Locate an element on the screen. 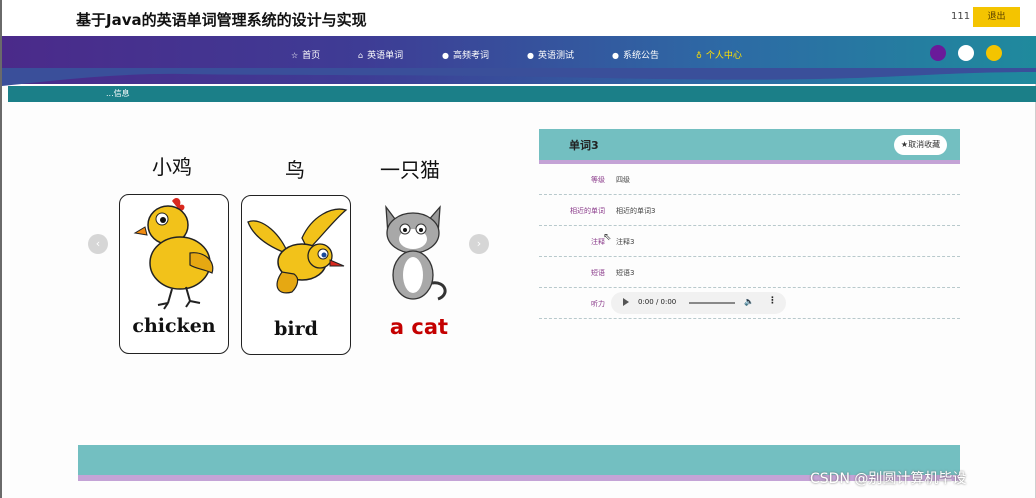 This screenshot has height=498, width=1036. card-caption-bird: 鸟 is located at coordinates (295, 170).